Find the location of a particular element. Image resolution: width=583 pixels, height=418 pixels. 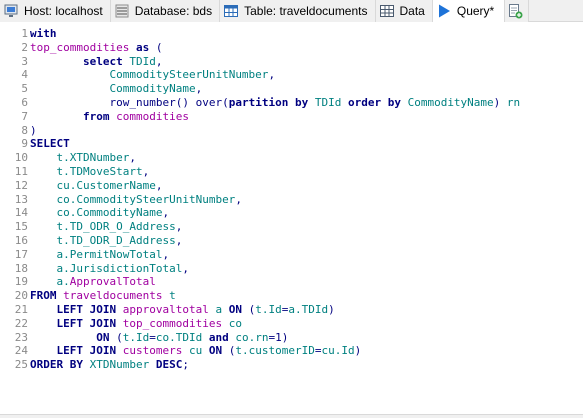

code-line: 22 LEFT JOIN top_commodities co is located at coordinates (291, 324).